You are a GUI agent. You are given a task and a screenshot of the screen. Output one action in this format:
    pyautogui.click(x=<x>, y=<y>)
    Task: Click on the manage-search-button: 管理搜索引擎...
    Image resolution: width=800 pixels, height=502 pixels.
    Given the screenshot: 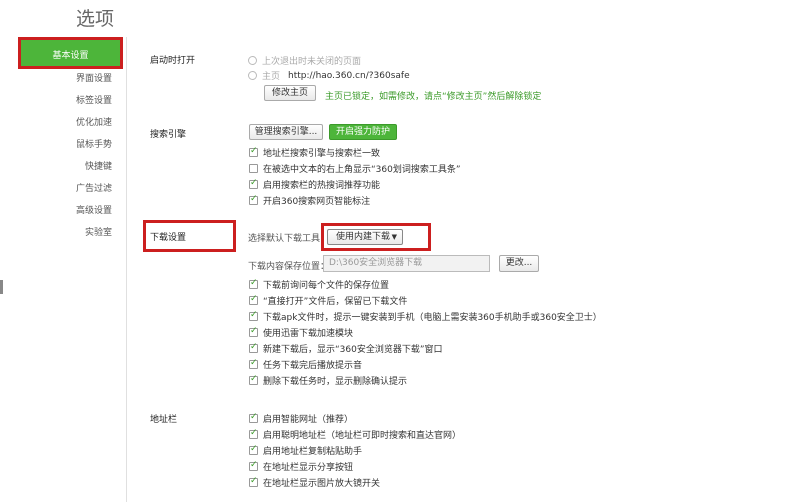 What is the action you would take?
    pyautogui.click(x=286, y=132)
    